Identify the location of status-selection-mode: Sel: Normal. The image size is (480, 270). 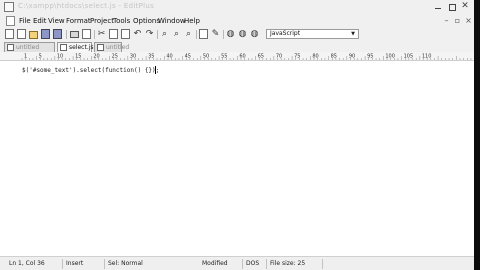
(150, 264).